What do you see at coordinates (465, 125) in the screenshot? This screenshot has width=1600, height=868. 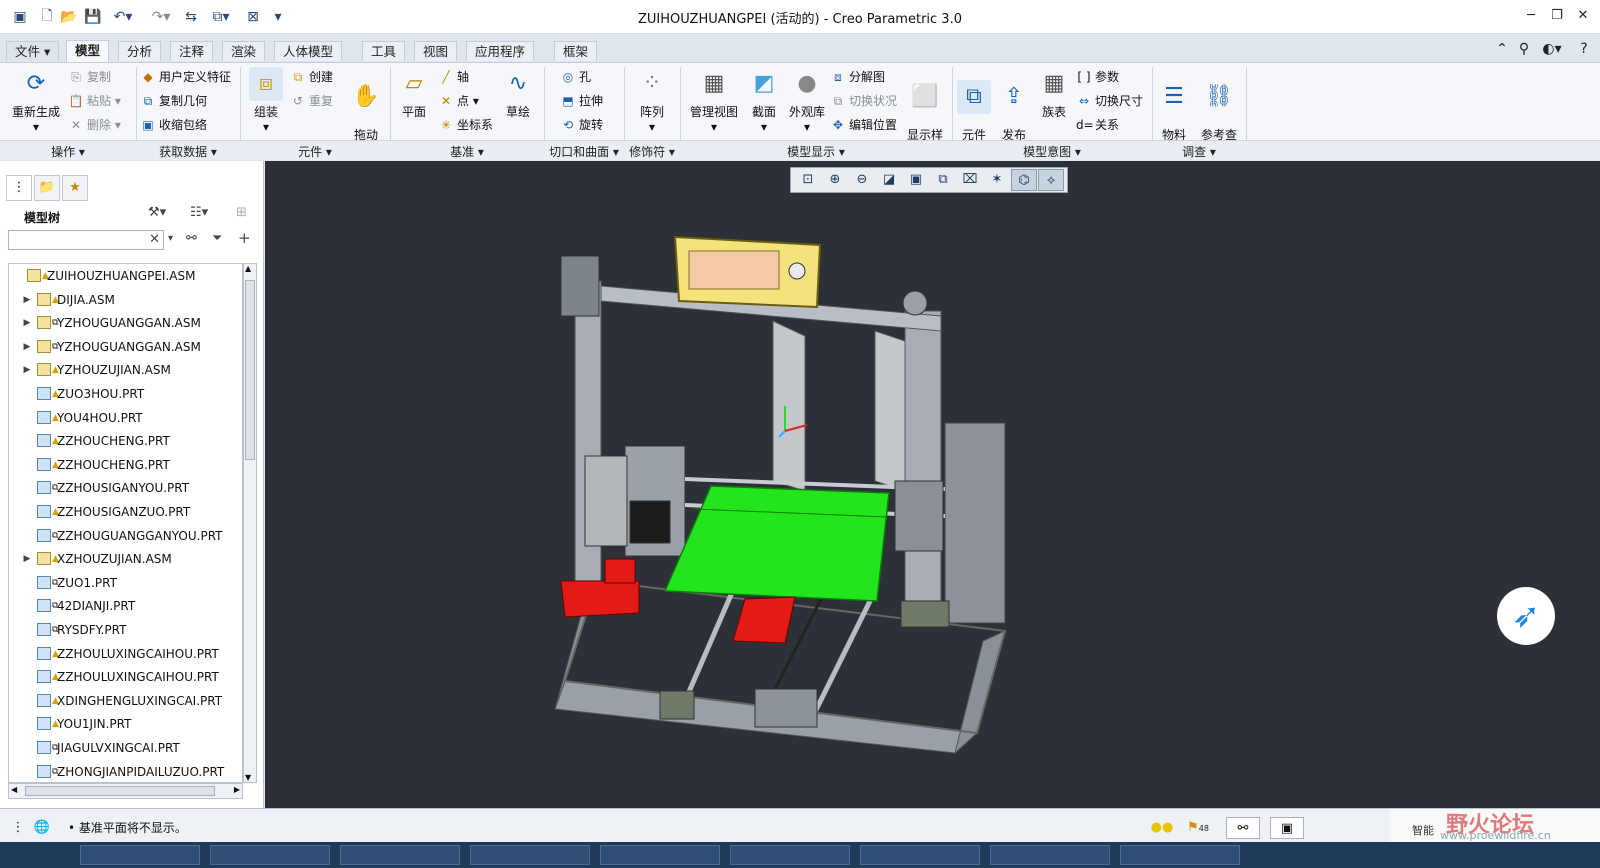 I see `csys-button: ✳ 坐标系` at bounding box center [465, 125].